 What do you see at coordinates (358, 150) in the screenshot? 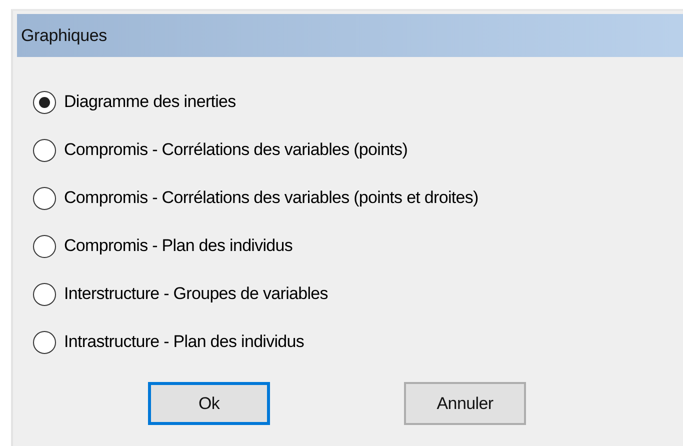
I see `radio-option: Compromis - Corrélations des variables (points)` at bounding box center [358, 150].